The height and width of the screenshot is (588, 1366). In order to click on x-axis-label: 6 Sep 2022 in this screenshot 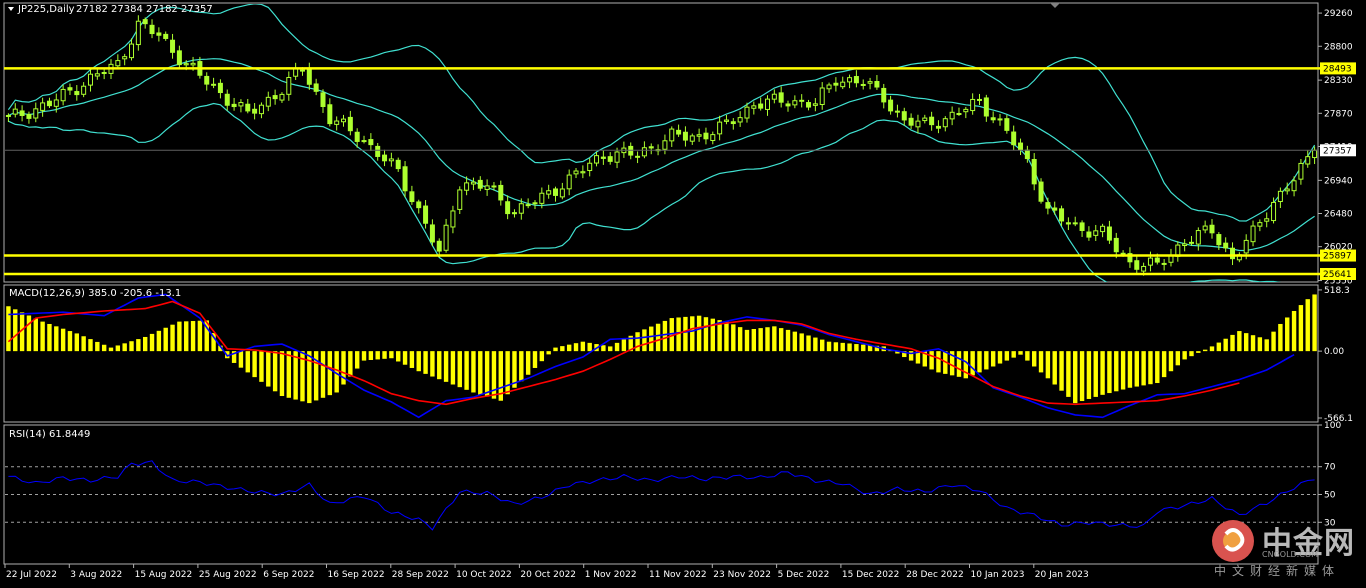, I will do `click(288, 575)`.